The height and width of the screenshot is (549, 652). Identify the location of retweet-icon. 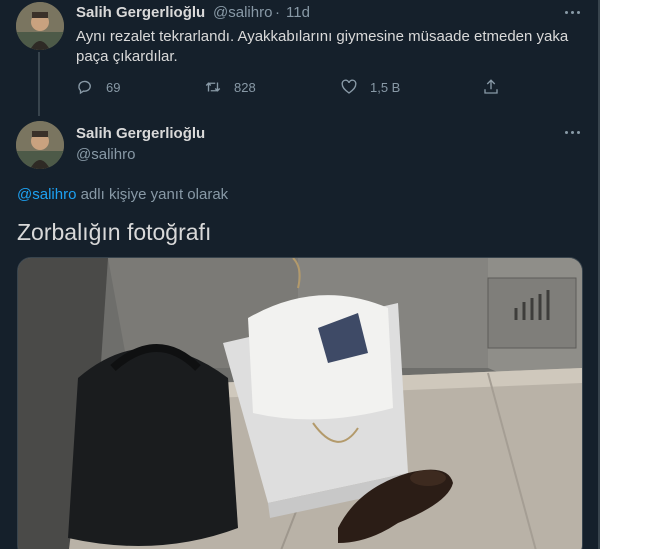
(213, 87).